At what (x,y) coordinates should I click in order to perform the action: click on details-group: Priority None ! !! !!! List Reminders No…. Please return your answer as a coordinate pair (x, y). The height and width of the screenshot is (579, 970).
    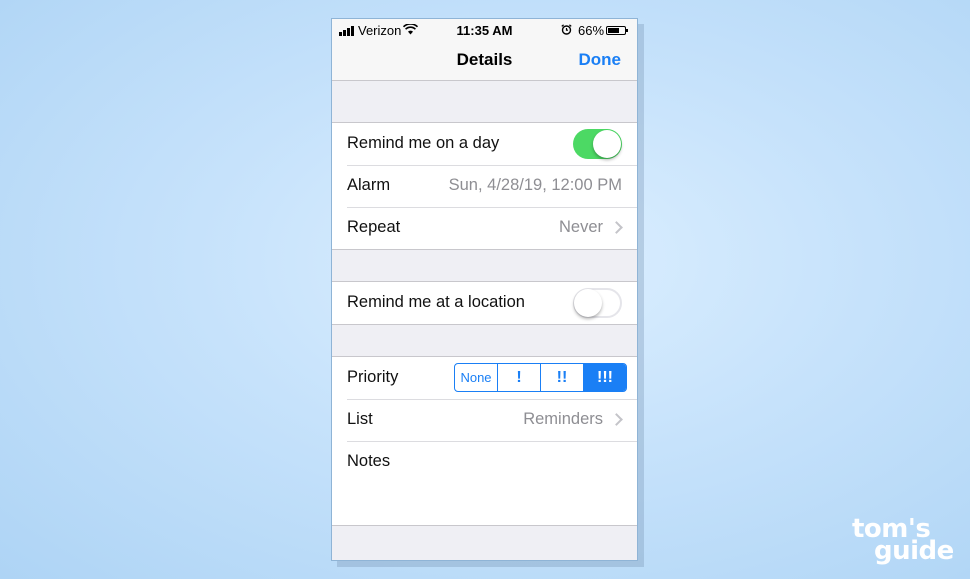
    Looking at the image, I should click on (484, 441).